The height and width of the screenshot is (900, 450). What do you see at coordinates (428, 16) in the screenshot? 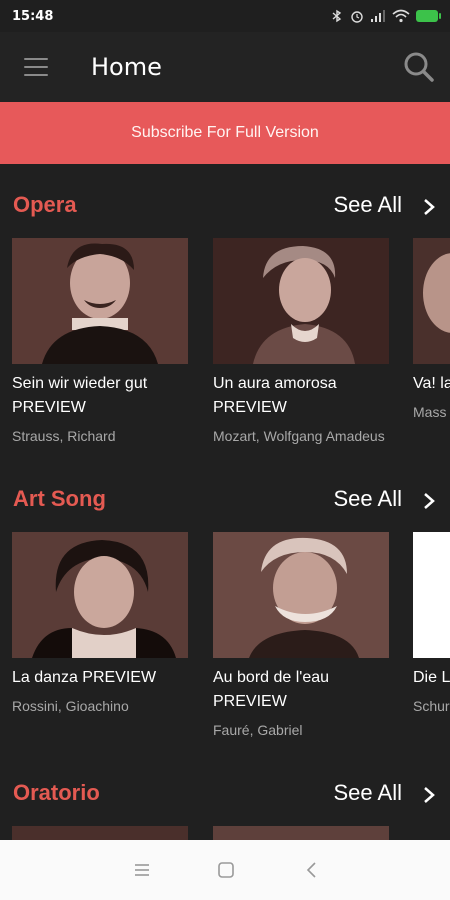
I see `battery-icon` at bounding box center [428, 16].